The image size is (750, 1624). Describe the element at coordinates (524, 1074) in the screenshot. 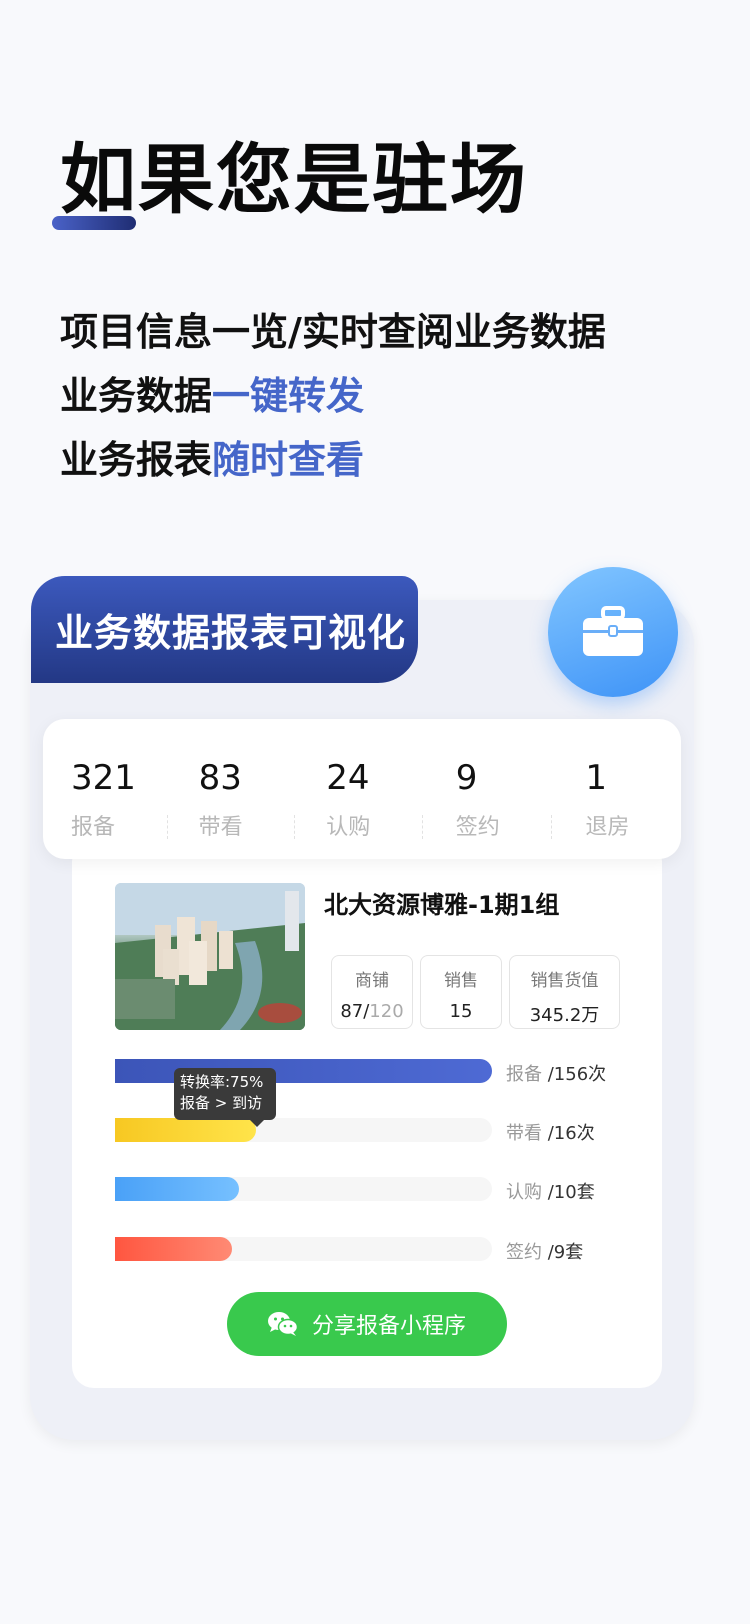

I see `bar-label-text: 报备` at that location.